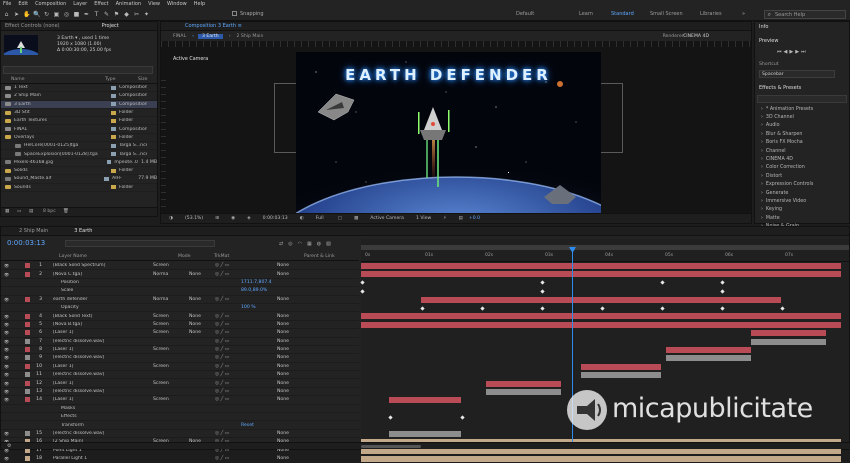  What do you see at coordinates (312, 244) in the screenshot?
I see `frame-blending-icon: ▦` at bounding box center [312, 244].